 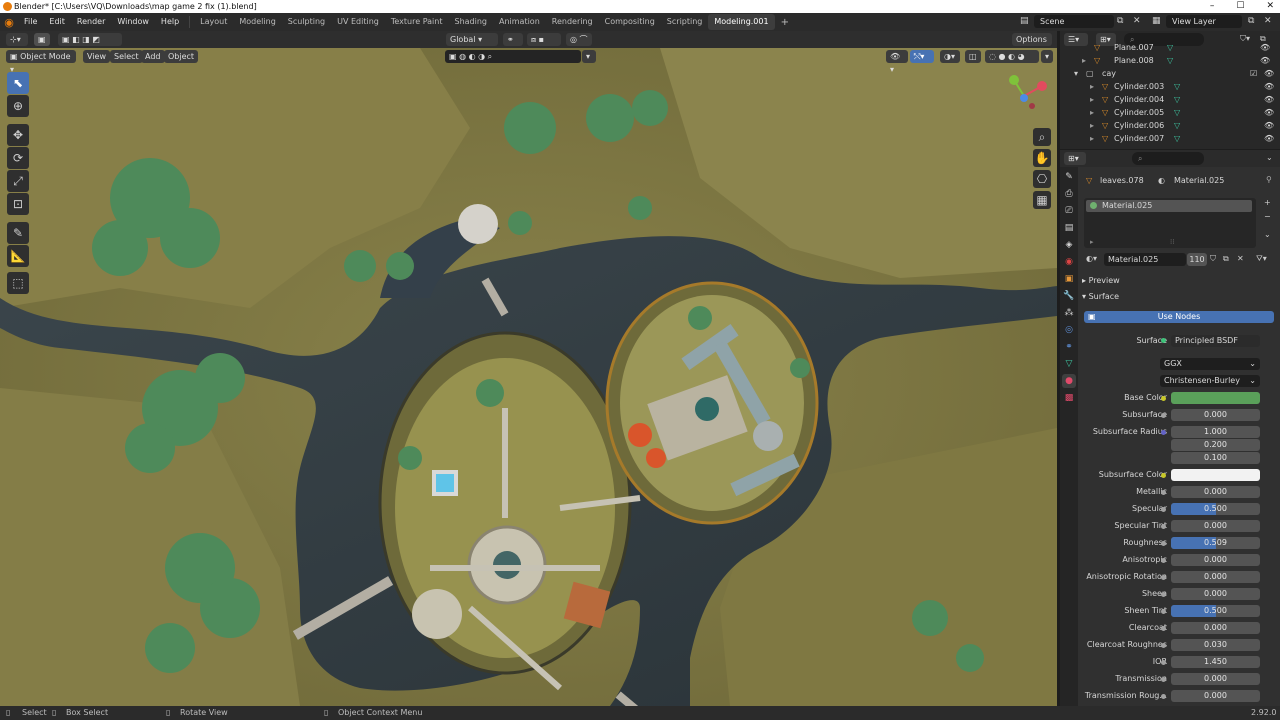 I want to click on select-mode-button: ▣, so click(x=42, y=39).